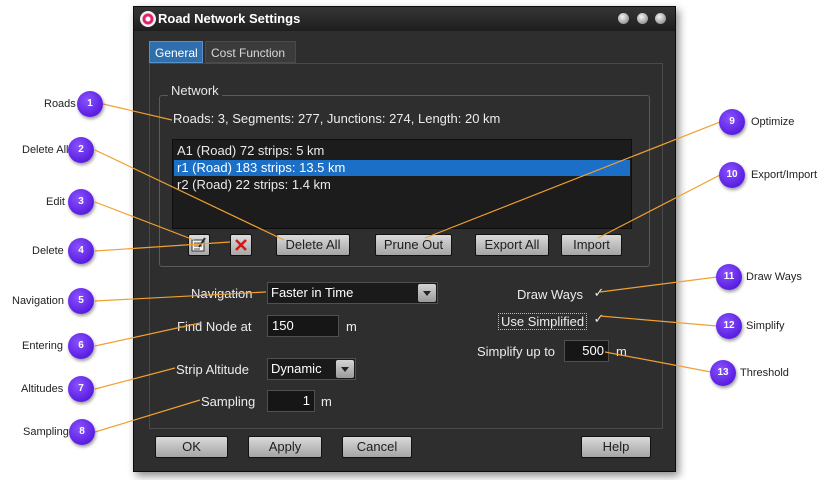  What do you see at coordinates (377, 447) in the screenshot?
I see `cancel-button: Cancel` at bounding box center [377, 447].